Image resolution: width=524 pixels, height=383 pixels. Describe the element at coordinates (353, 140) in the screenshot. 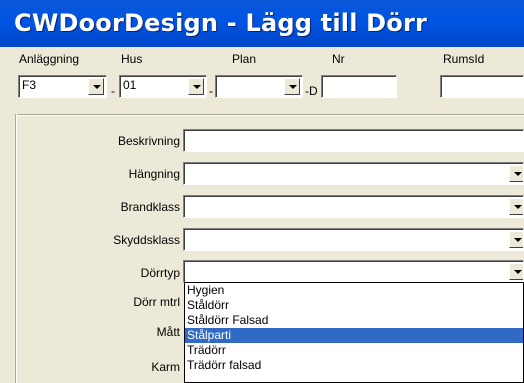

I see `beskrivning-input` at that location.